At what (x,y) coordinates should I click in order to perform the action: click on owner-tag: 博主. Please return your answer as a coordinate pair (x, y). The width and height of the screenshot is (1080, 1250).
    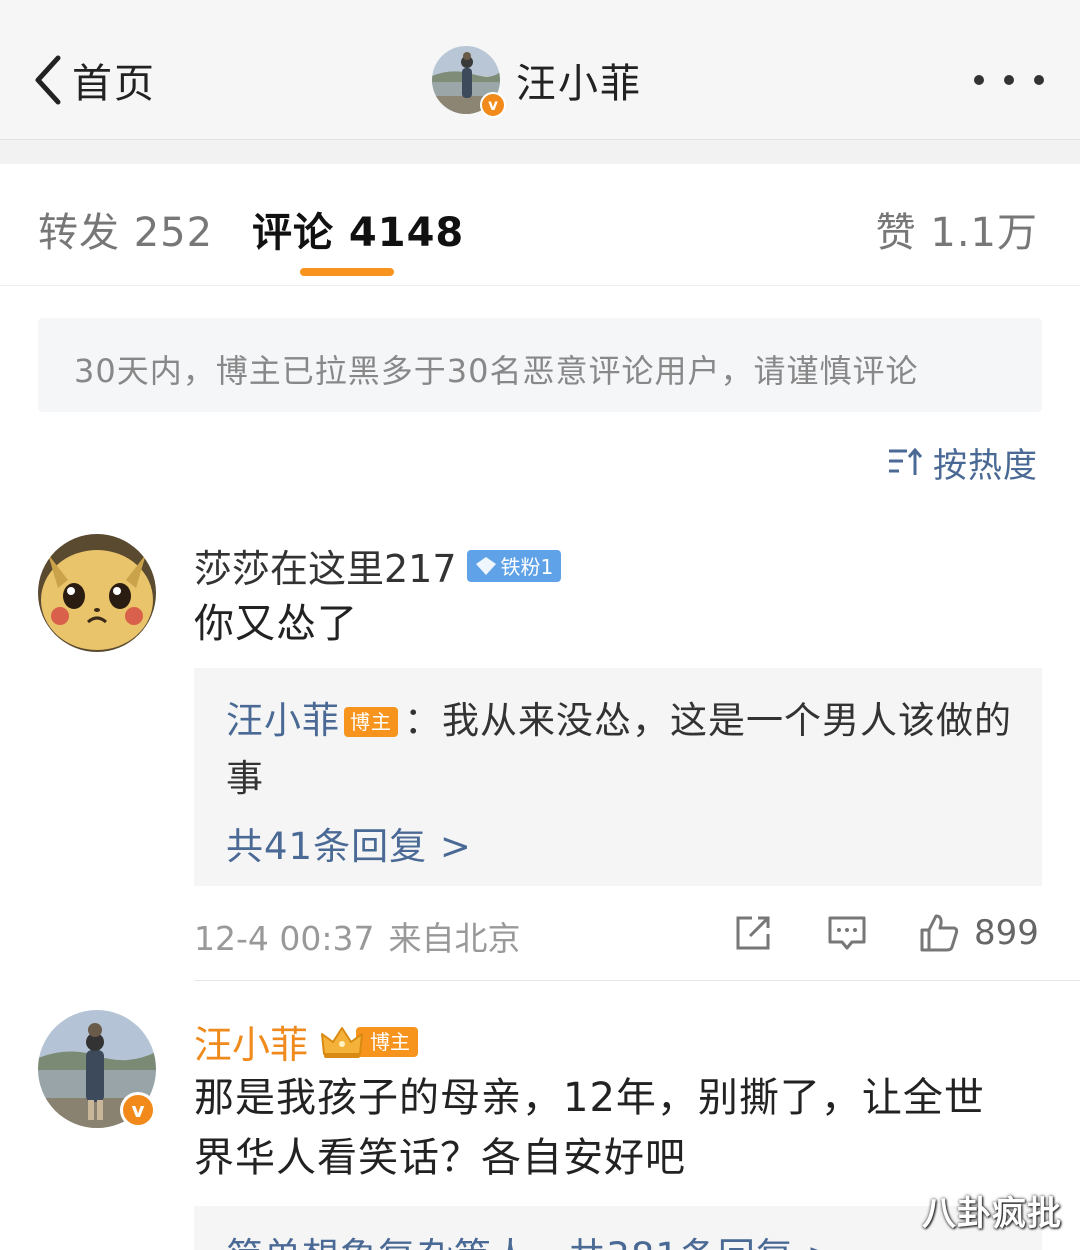
    Looking at the image, I should click on (371, 722).